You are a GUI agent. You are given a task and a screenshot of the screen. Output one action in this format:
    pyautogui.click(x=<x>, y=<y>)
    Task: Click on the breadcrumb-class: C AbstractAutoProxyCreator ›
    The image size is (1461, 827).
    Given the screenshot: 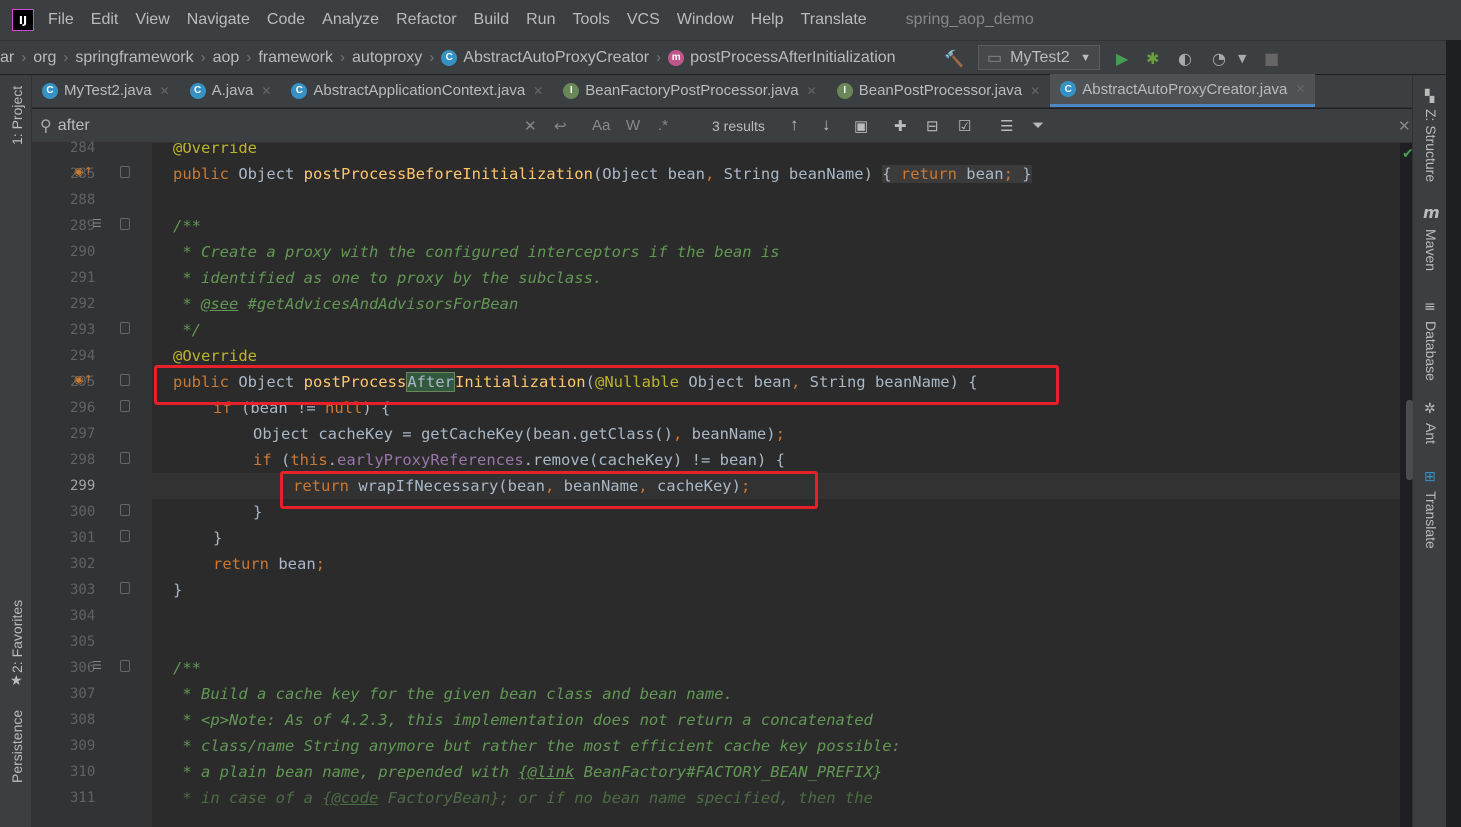 What is the action you would take?
    pyautogui.click(x=554, y=58)
    